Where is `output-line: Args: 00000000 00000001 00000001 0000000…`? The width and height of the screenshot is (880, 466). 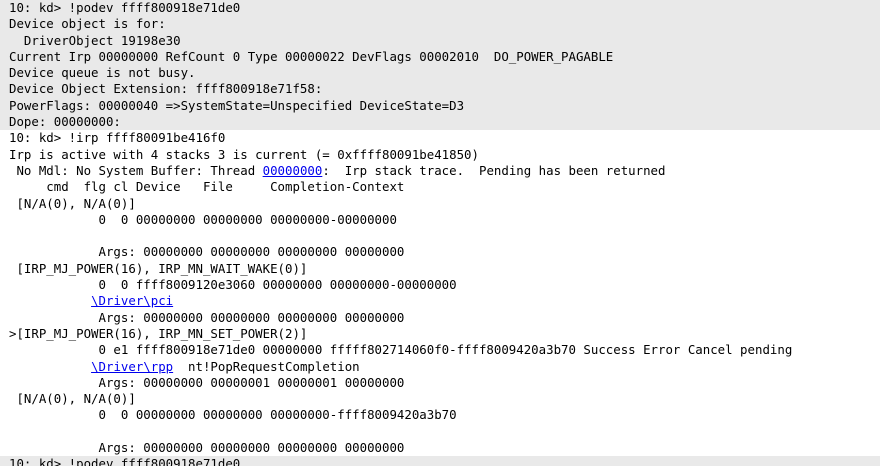 output-line: Args: 00000000 00000001 00000001 0000000… is located at coordinates (207, 382).